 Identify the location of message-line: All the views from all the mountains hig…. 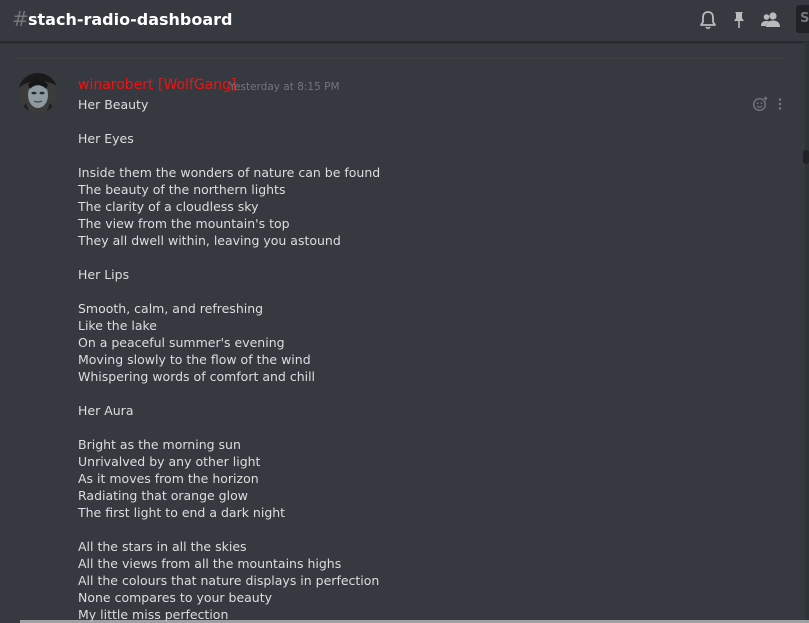
(210, 563).